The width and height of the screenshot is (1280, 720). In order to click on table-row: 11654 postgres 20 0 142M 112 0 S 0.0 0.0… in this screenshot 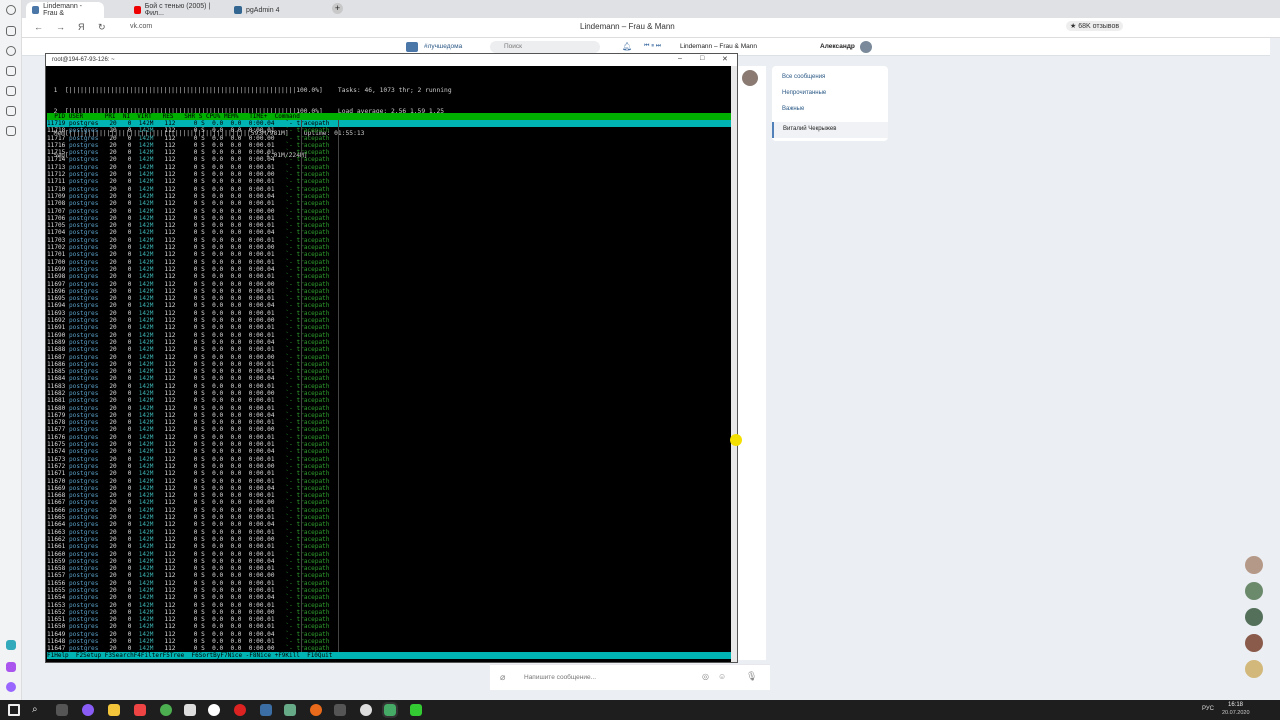, I will do `click(389, 597)`.